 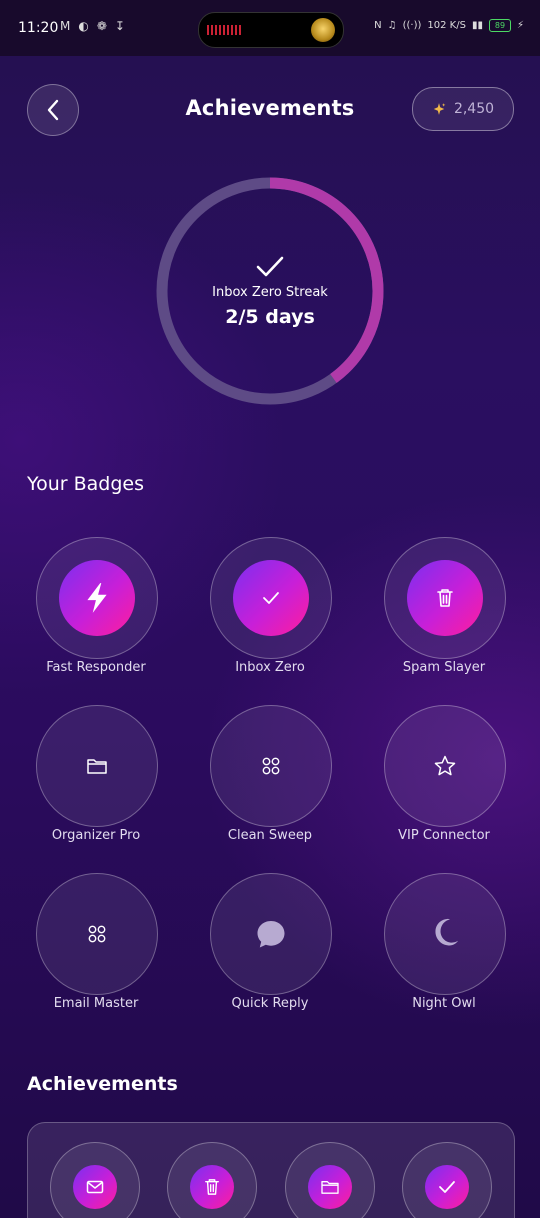 I want to click on download-icon: ↧, so click(x=119, y=26).